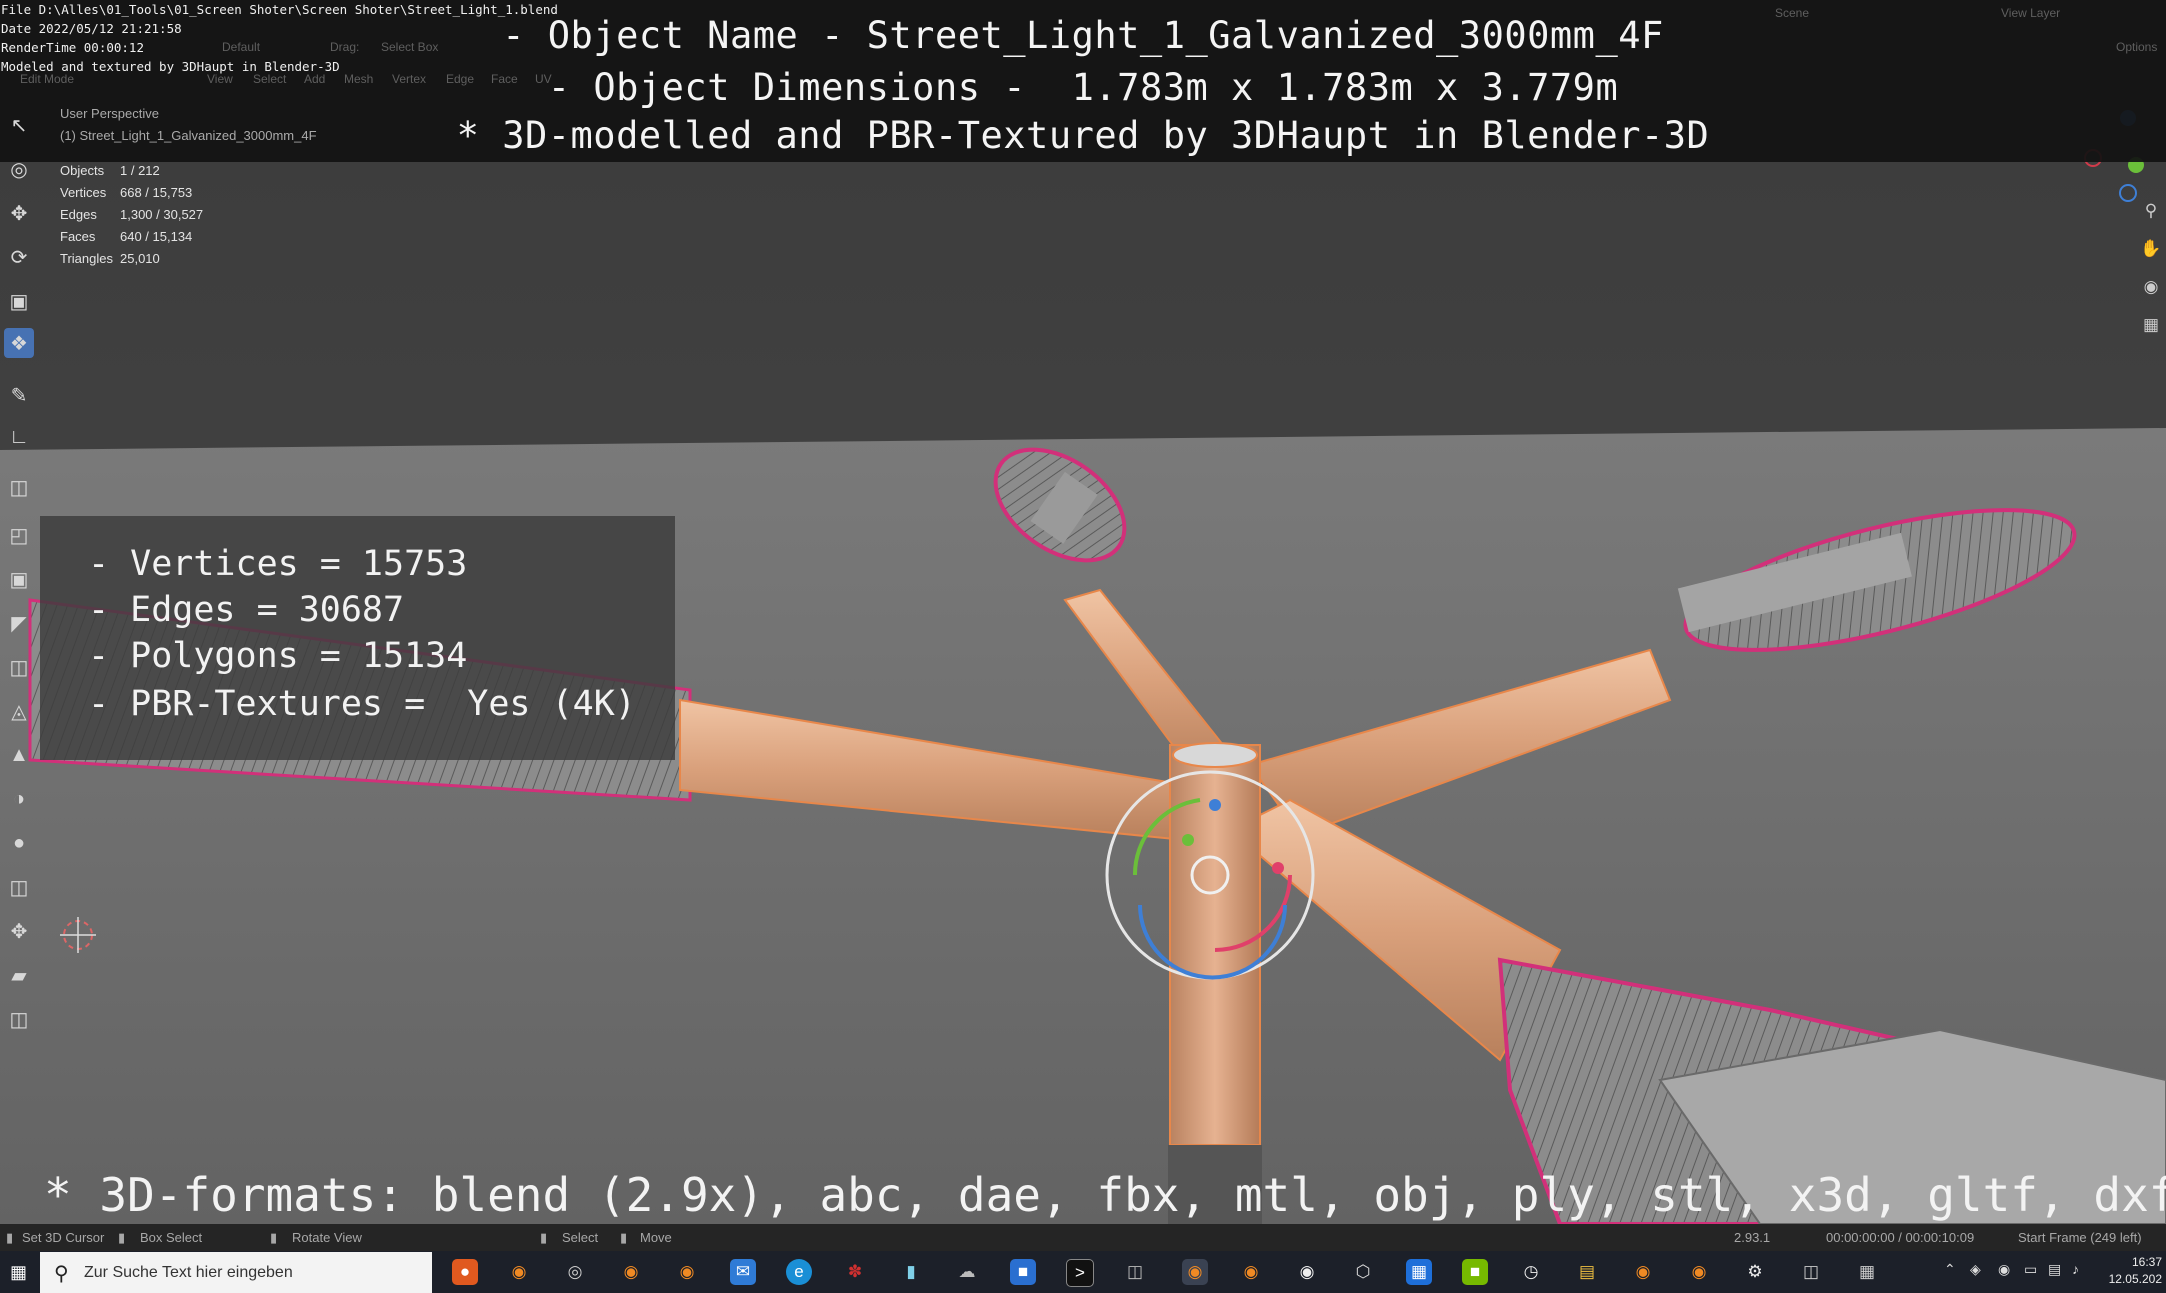 The image size is (2166, 1293). I want to click on windows-start-icon: ▦, so click(19, 1272).